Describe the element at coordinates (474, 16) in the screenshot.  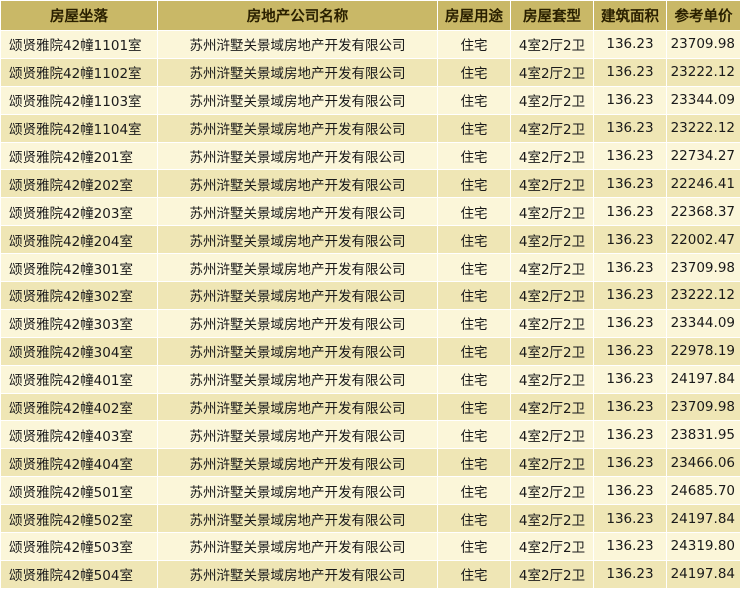
I see `header-usage: 房屋用途` at that location.